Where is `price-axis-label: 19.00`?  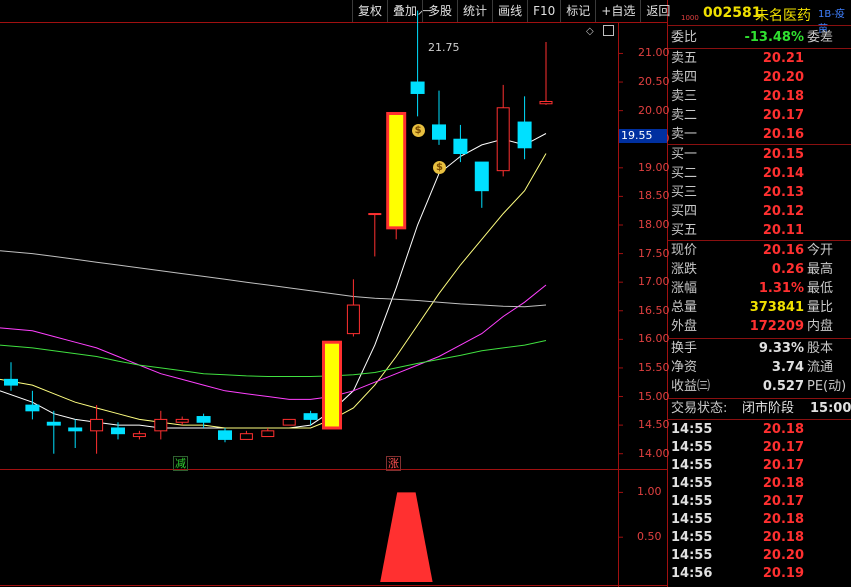 price-axis-label: 19.00 is located at coordinates (654, 167).